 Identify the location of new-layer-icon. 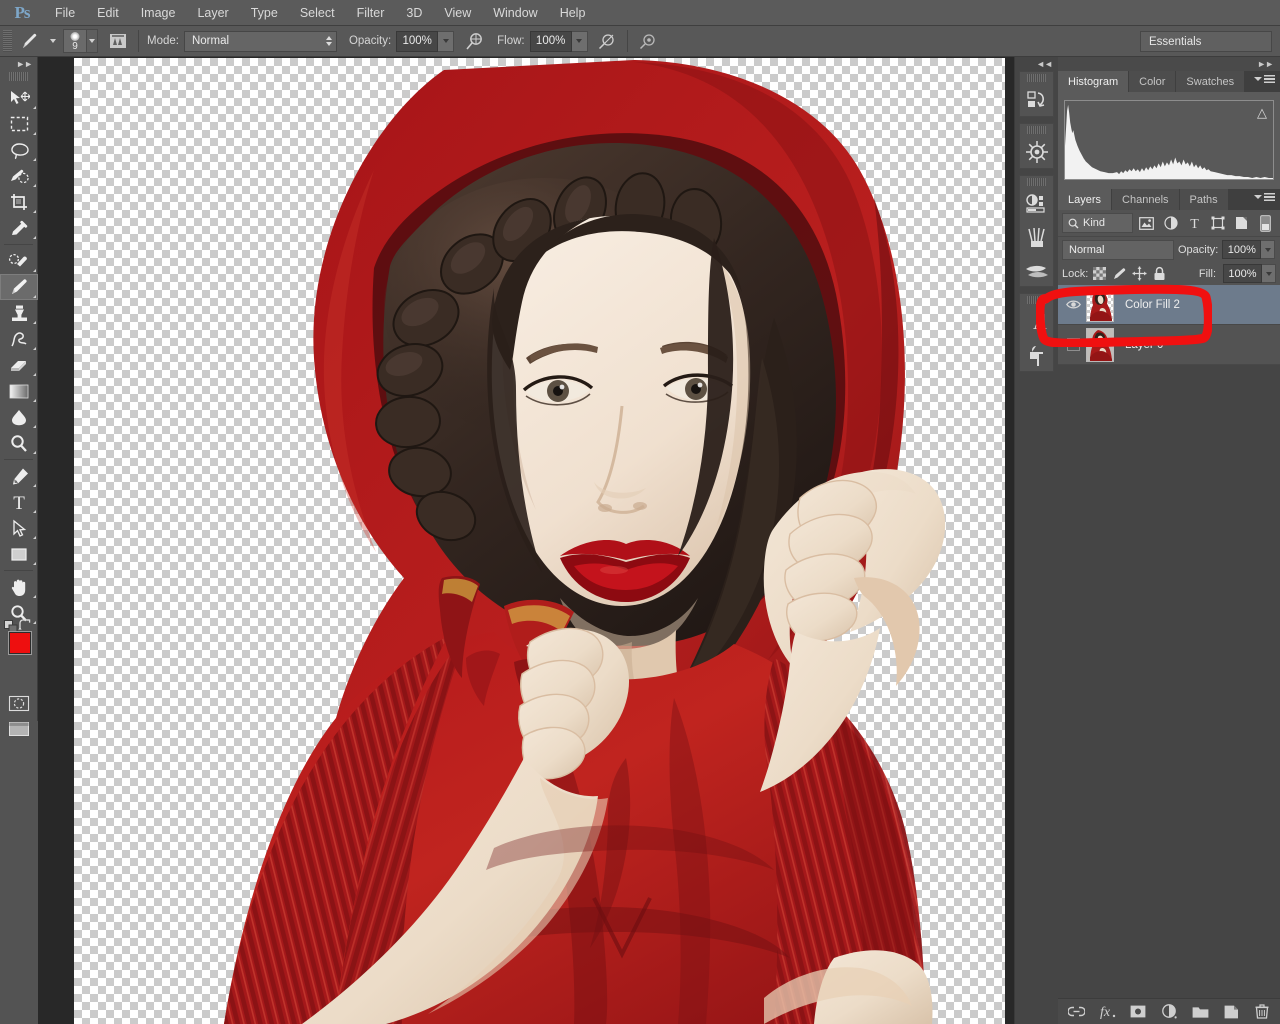
(1231, 1012).